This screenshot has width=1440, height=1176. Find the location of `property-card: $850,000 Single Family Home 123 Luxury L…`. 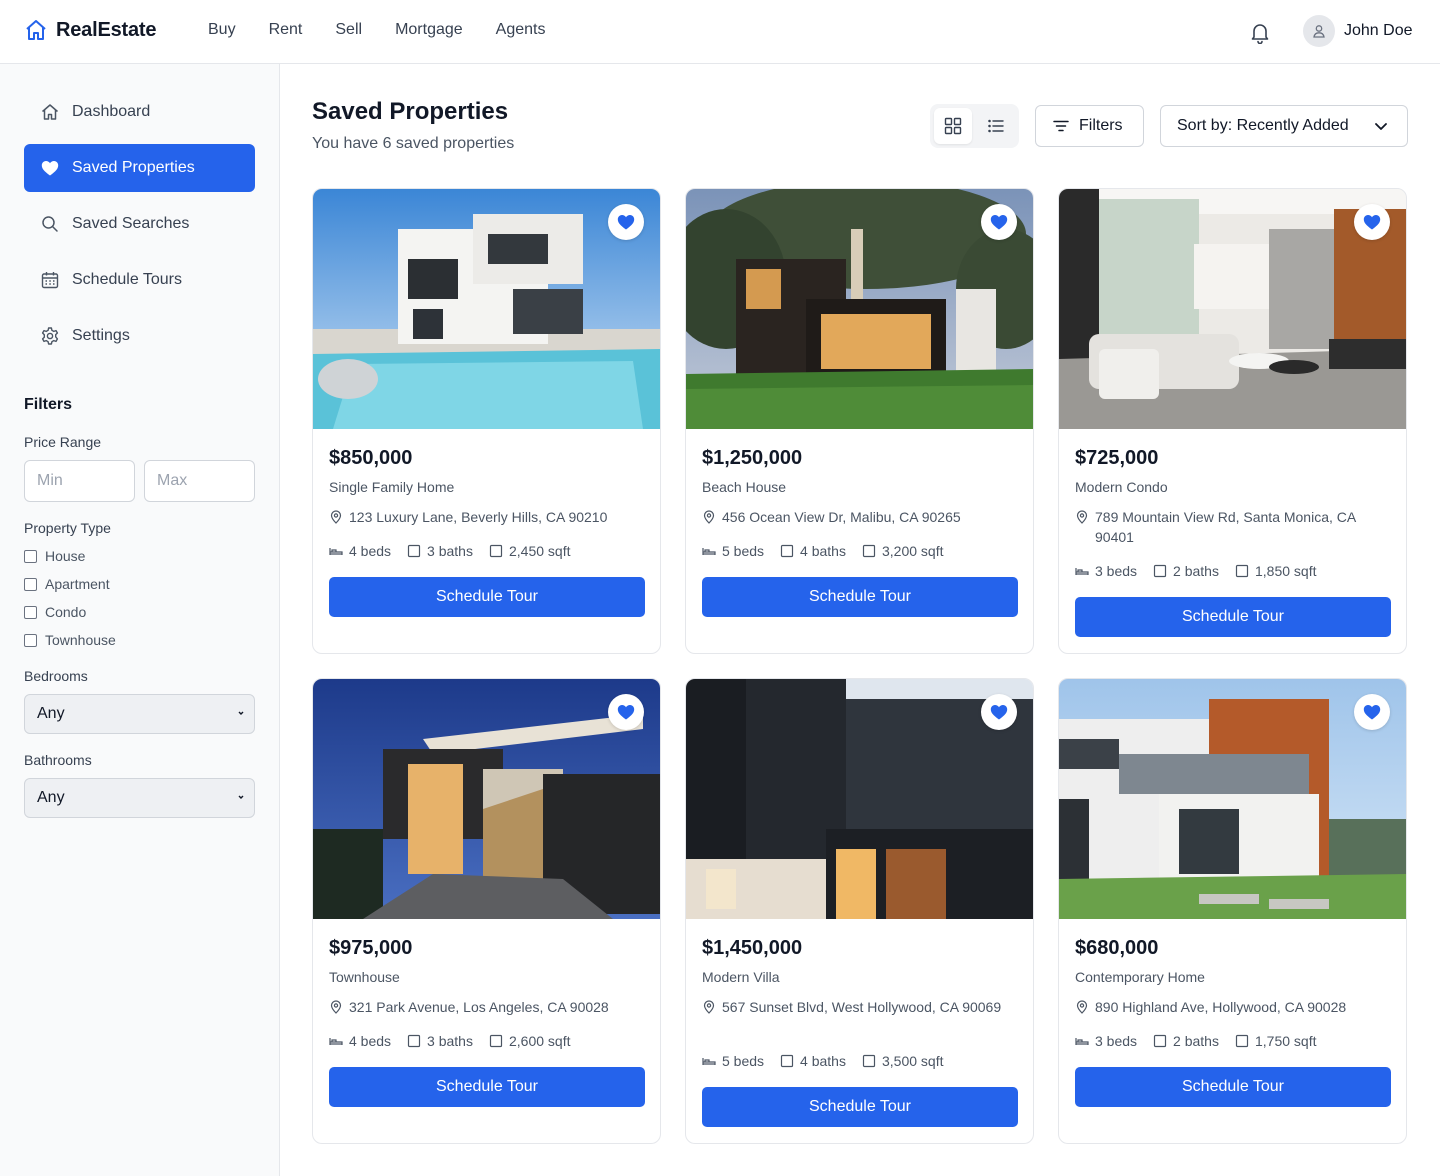

property-card: $850,000 Single Family Home 123 Luxury L… is located at coordinates (486, 421).